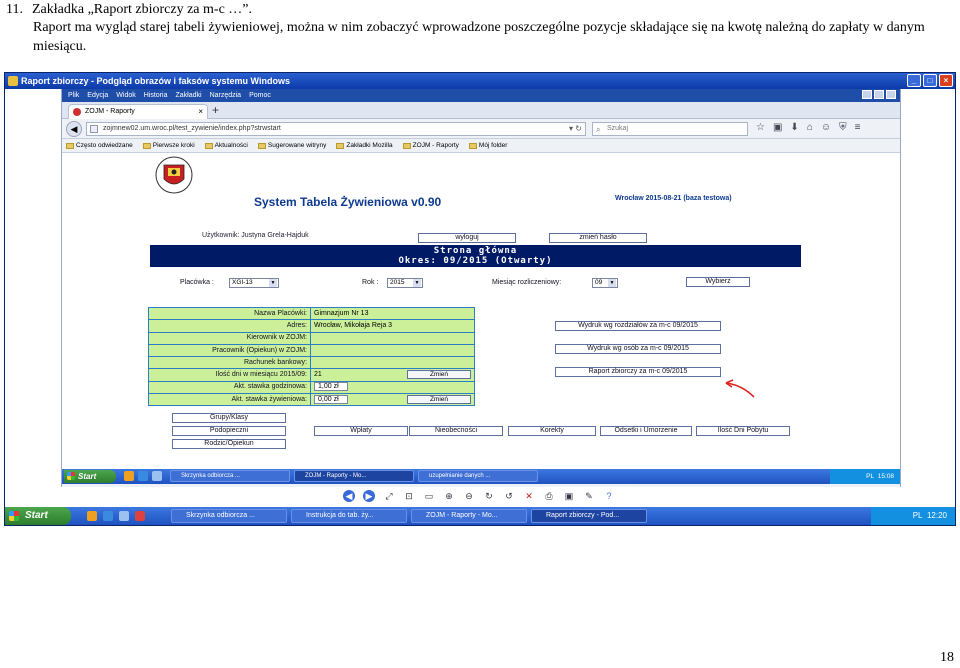  Describe the element at coordinates (364, 145) in the screenshot. I see `bookmark-zakladki-mozilla: Zakładki Mozilla` at that location.